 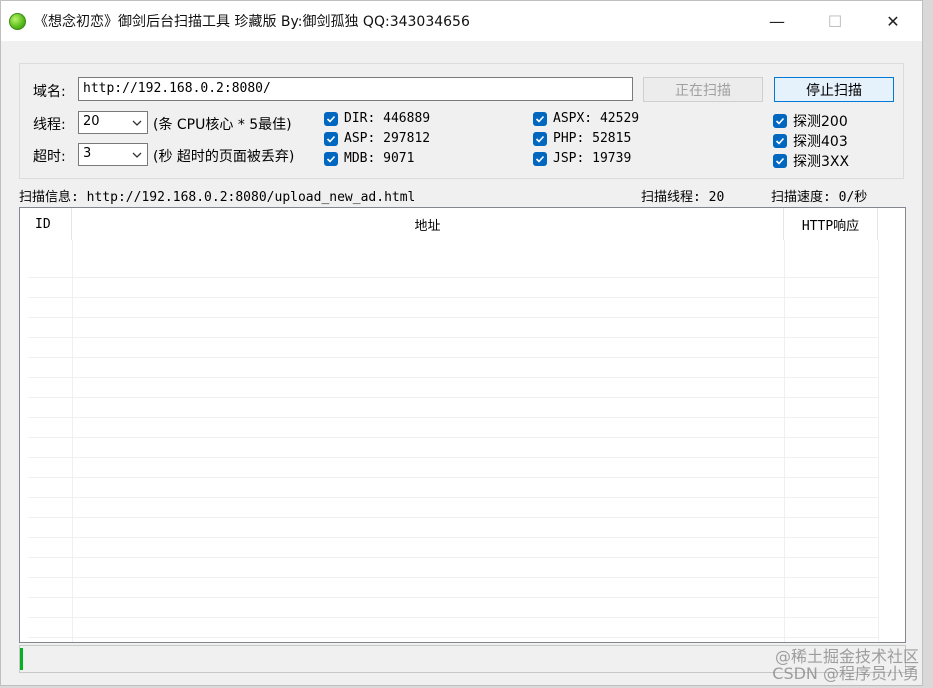 I want to click on watermark-line-2: CSDN @程序员小勇, so click(x=845, y=673).